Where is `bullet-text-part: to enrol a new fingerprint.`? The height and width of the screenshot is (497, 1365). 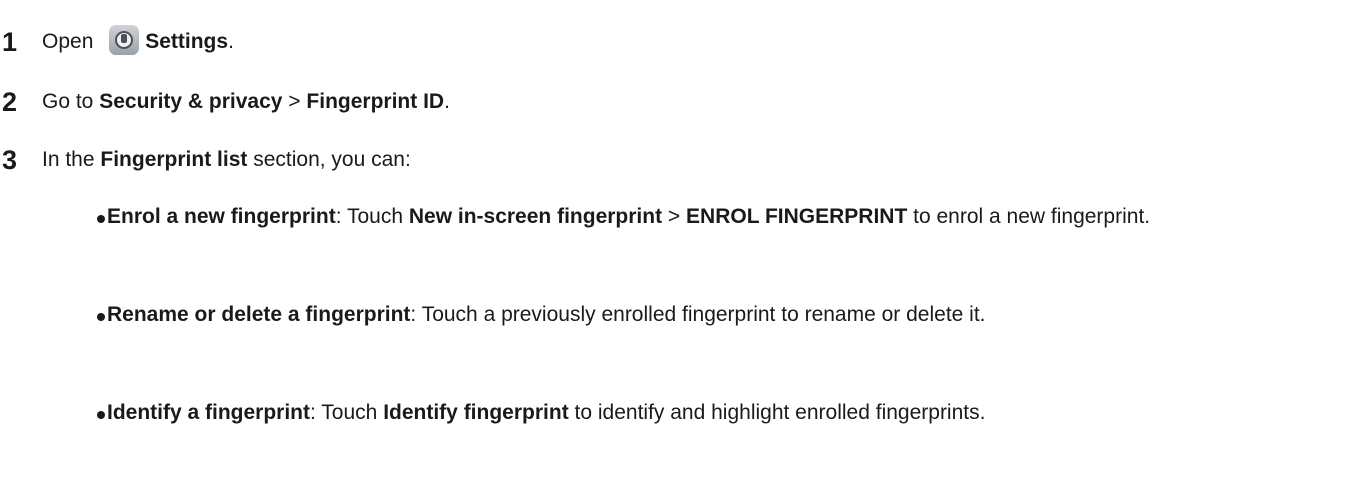
bullet-text-part: to enrol a new fingerprint. is located at coordinates (1029, 216).